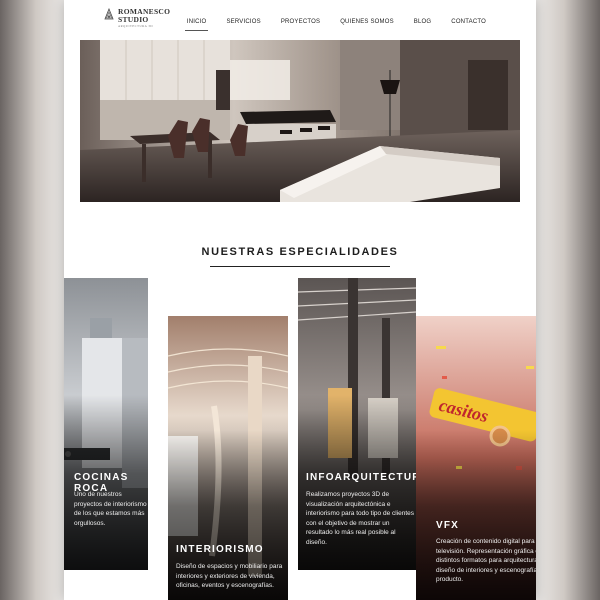  What do you see at coordinates (361, 477) in the screenshot?
I see `card-title: INFOARQUITECTURA` at bounding box center [361, 477].